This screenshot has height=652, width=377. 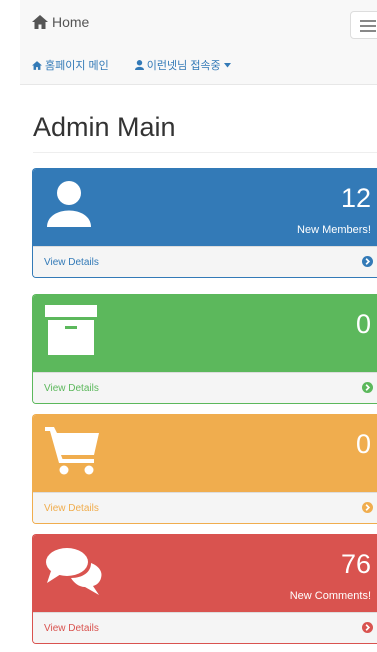 What do you see at coordinates (205, 152) in the screenshot?
I see `title-divider` at bounding box center [205, 152].